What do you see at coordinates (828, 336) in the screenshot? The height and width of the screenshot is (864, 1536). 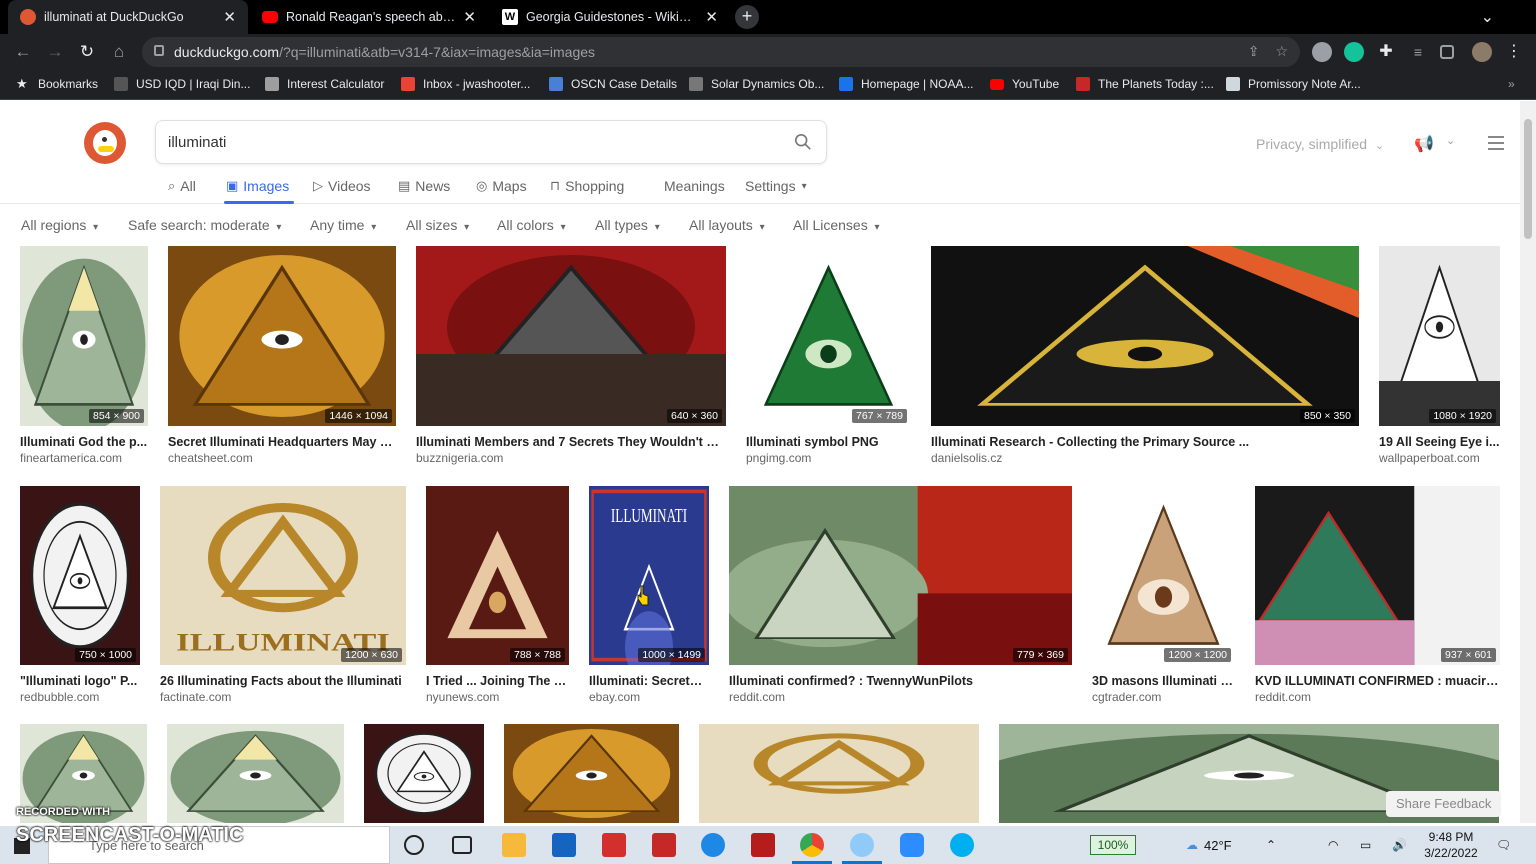 I see `image-thumbnail: 767 × 789` at bounding box center [828, 336].